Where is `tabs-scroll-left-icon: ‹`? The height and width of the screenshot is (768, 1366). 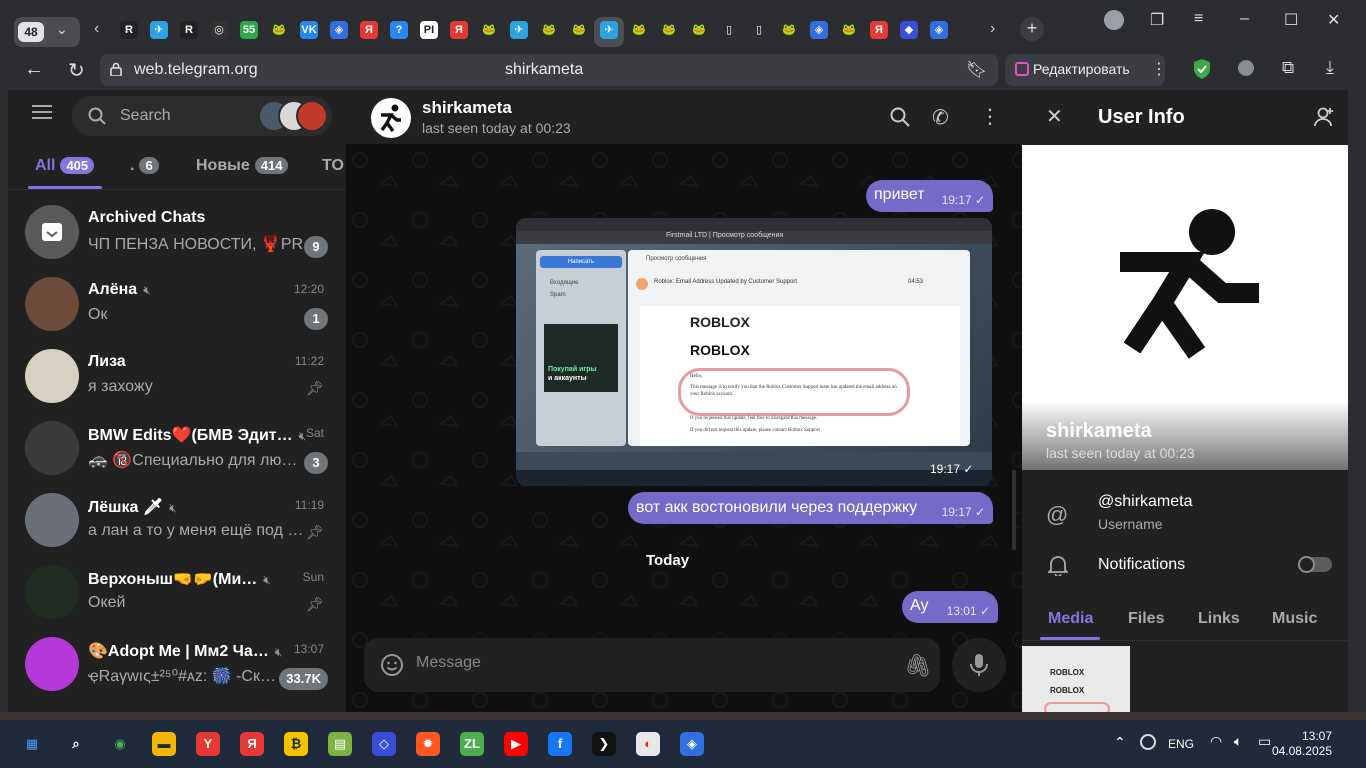
tabs-scroll-left-icon: ‹ is located at coordinates (96, 29).